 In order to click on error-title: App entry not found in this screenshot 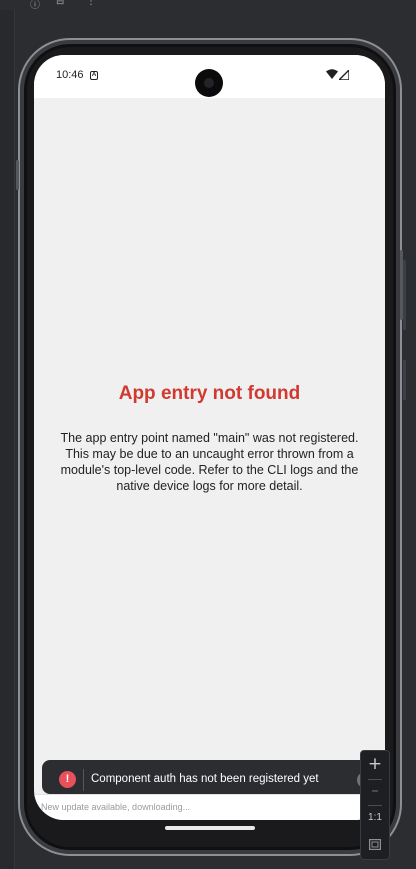, I will do `click(209, 393)`.